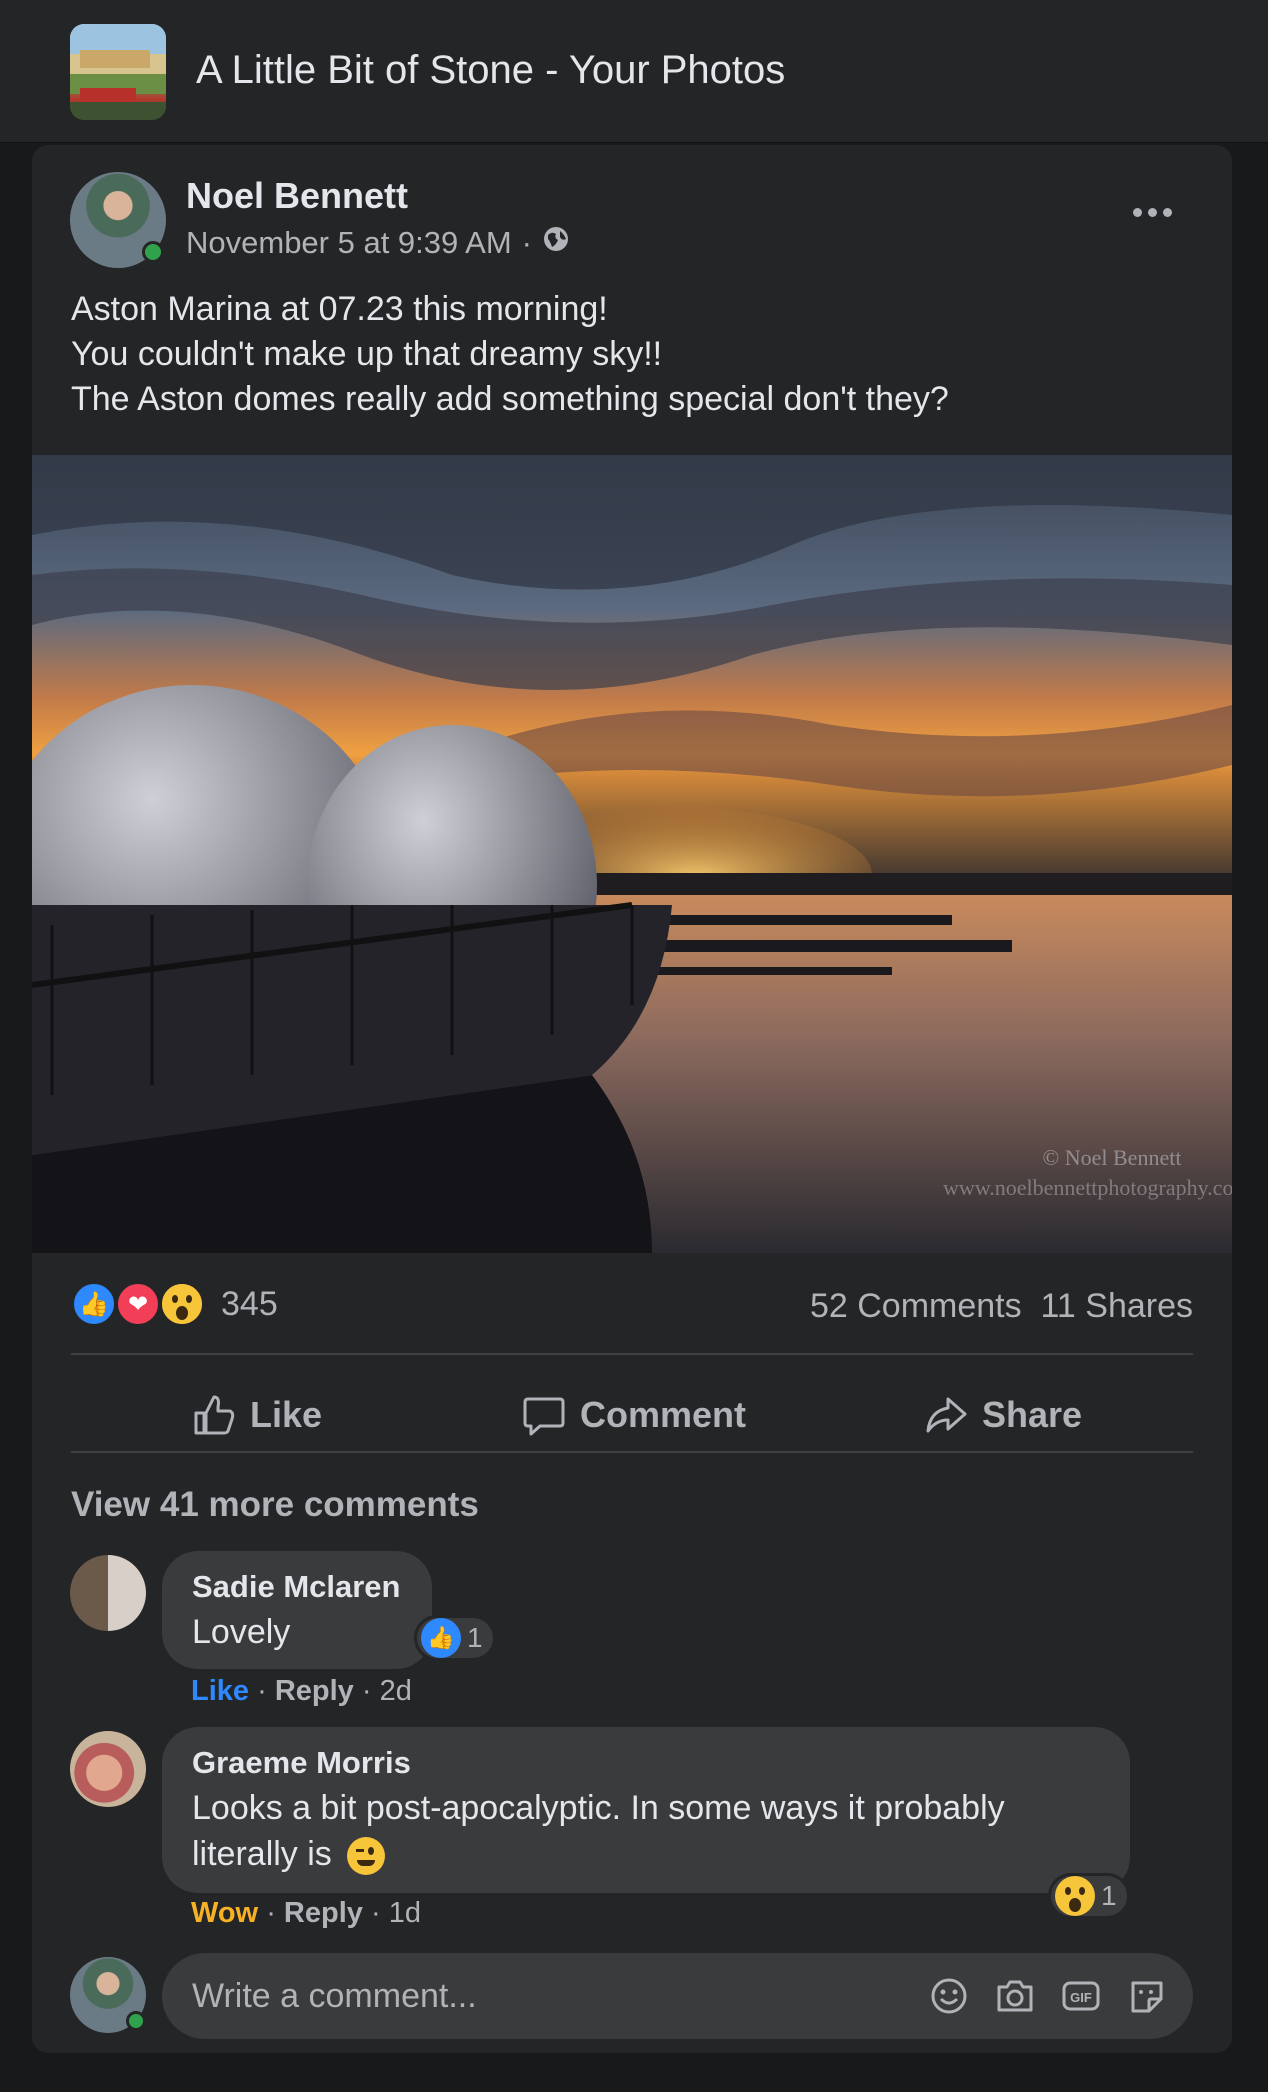 The height and width of the screenshot is (2092, 1268). What do you see at coordinates (1137, 212) in the screenshot?
I see `more-icon` at bounding box center [1137, 212].